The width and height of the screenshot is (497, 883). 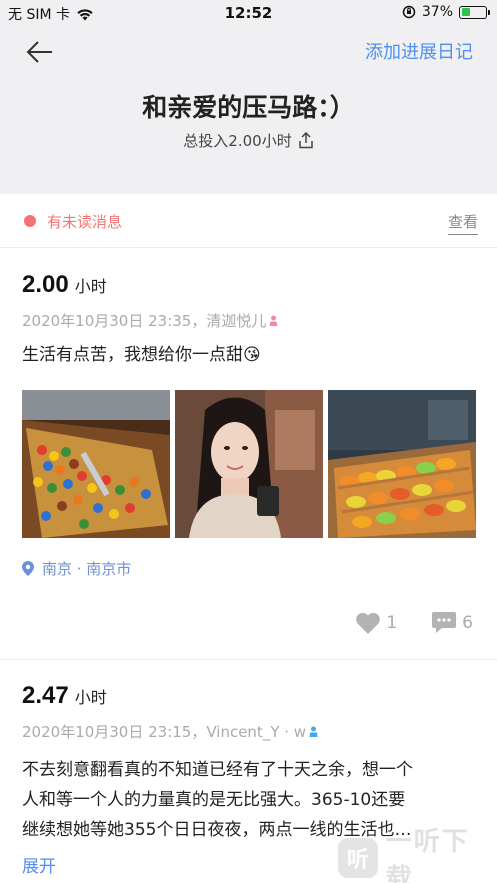 What do you see at coordinates (45, 284) in the screenshot?
I see `post-hours-value: 2.00` at bounding box center [45, 284].